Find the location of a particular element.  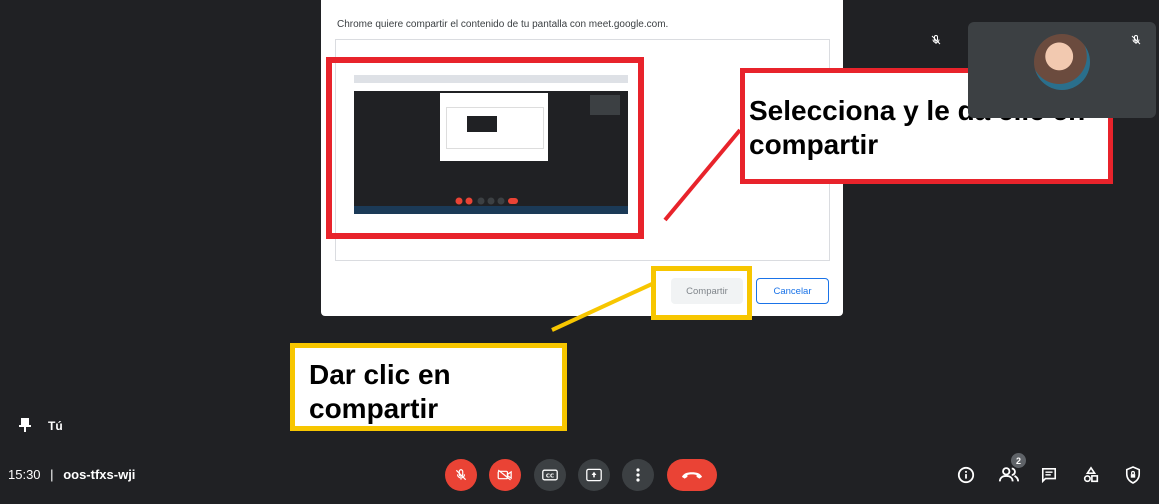

avatar is located at coordinates (1062, 62).